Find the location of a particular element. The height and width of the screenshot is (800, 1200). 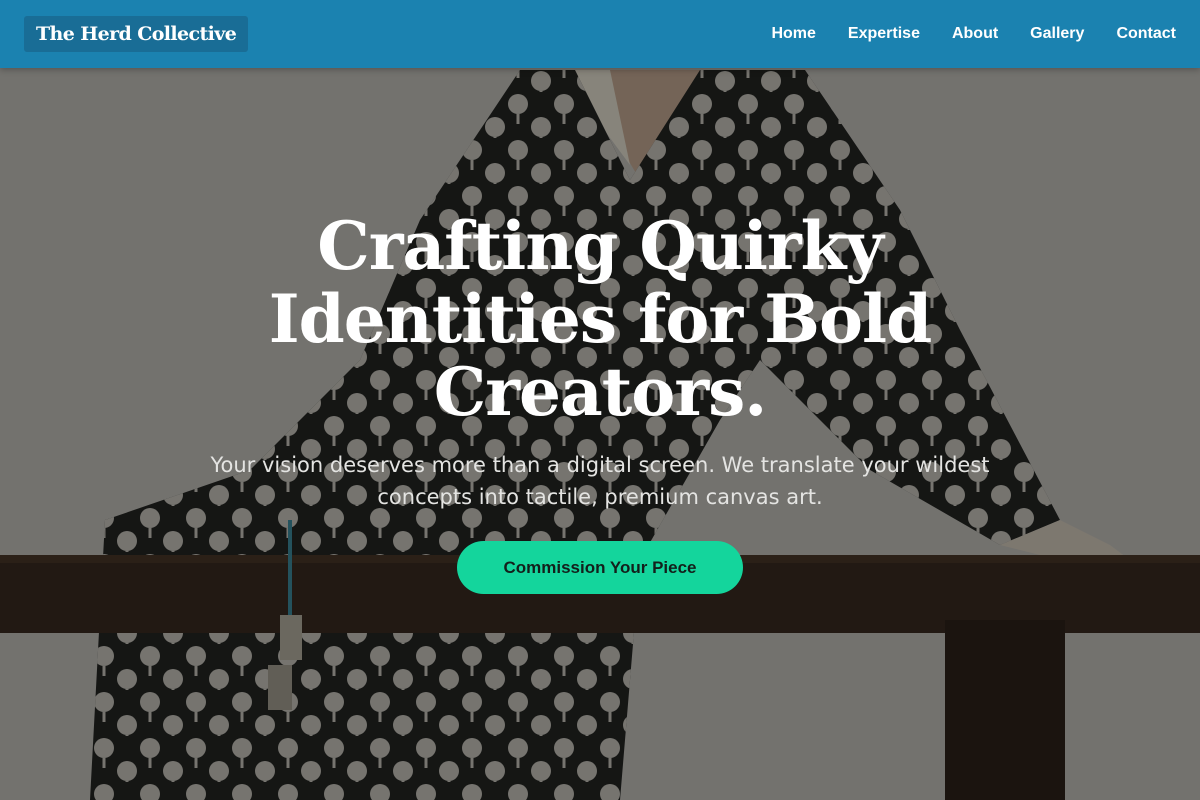

nav-link-gallery: Gallery is located at coordinates (1057, 34).